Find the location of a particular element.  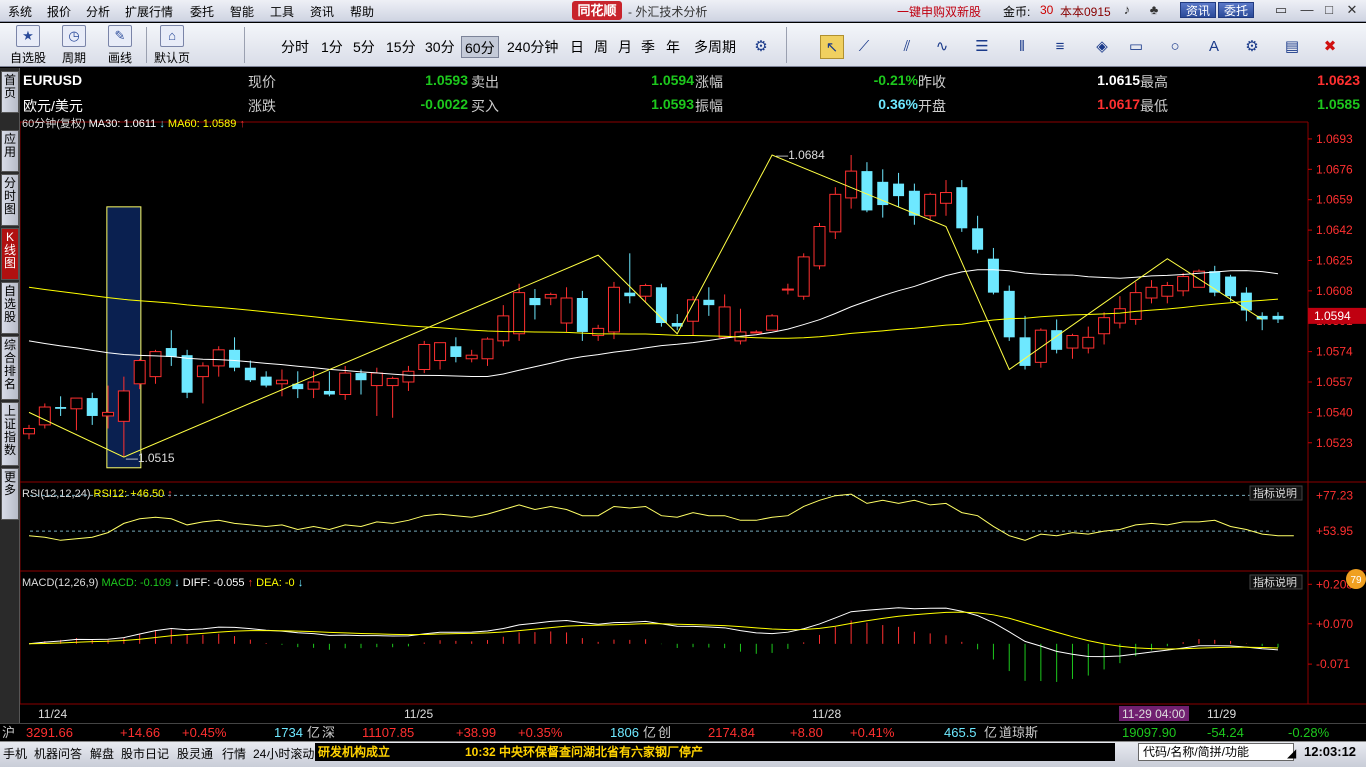

side-tabs: 首页 应用 分时图 K线图 自选股 综合排名 上证指数 更多 is located at coordinates (10, 404).